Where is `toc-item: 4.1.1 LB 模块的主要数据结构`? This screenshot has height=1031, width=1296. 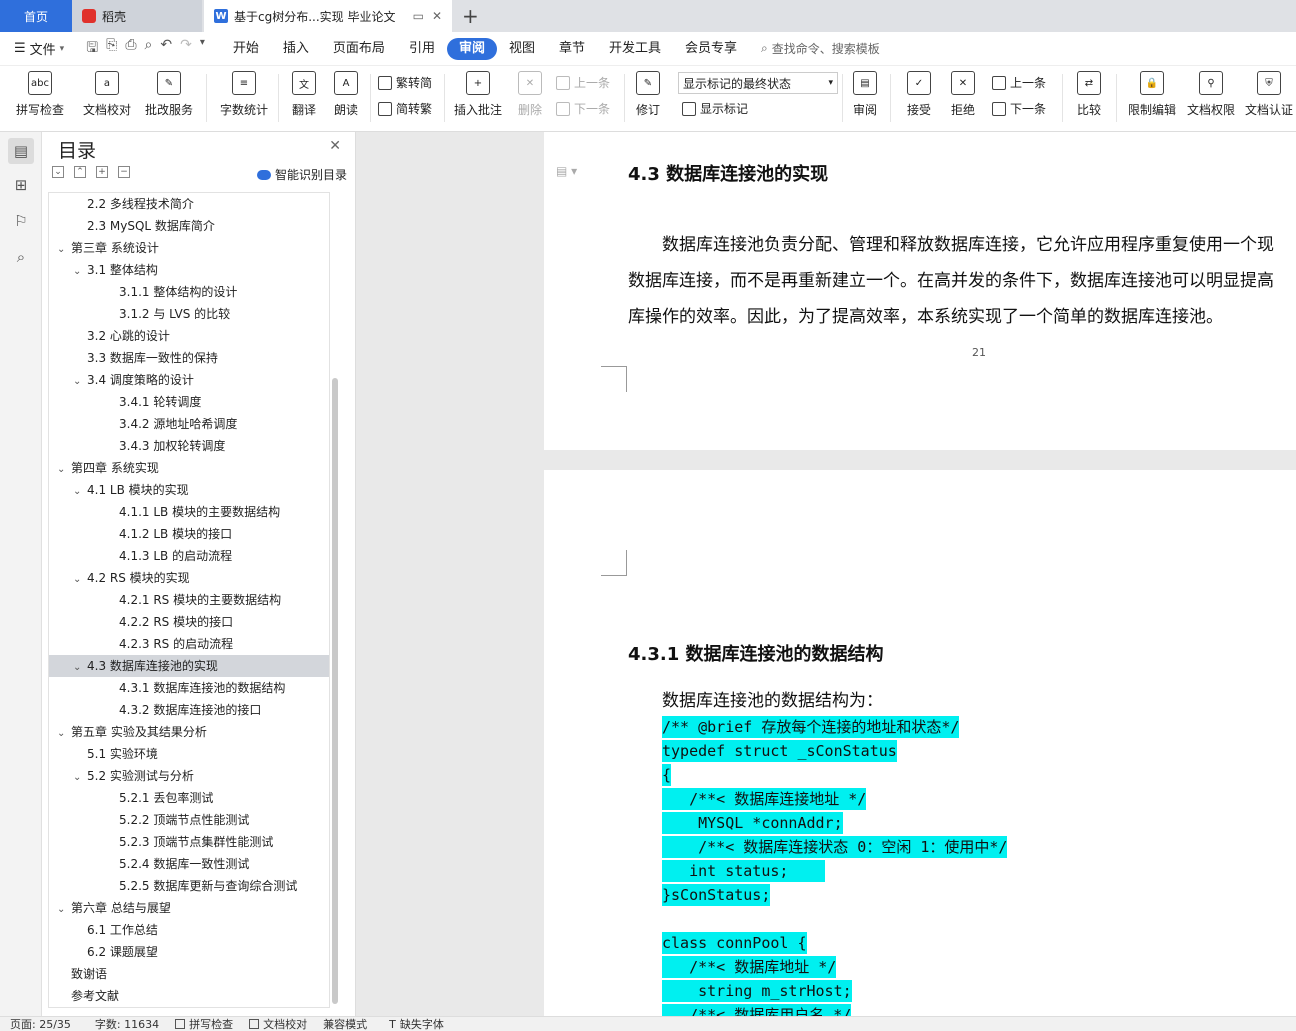
toc-item: 4.1.1 LB 模块的主要数据结构 is located at coordinates (189, 512).